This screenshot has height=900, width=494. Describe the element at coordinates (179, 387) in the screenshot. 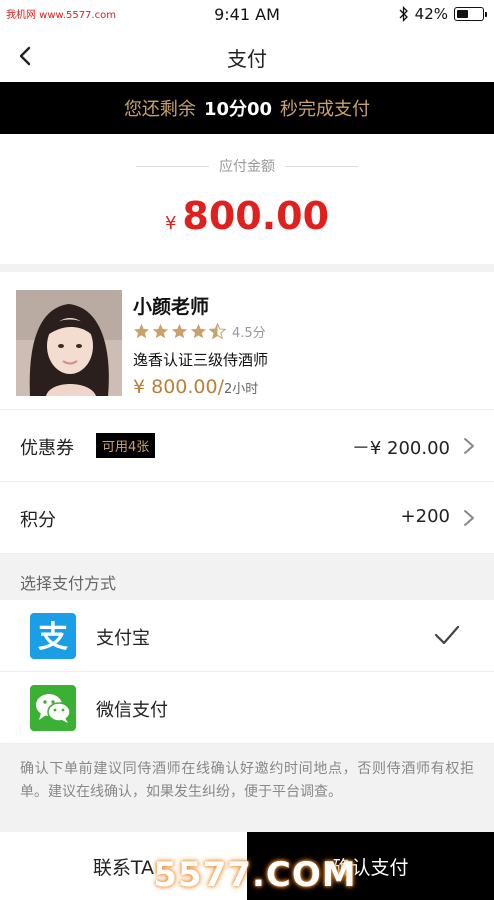

I see `price-amount: ¥ 800.00/` at that location.